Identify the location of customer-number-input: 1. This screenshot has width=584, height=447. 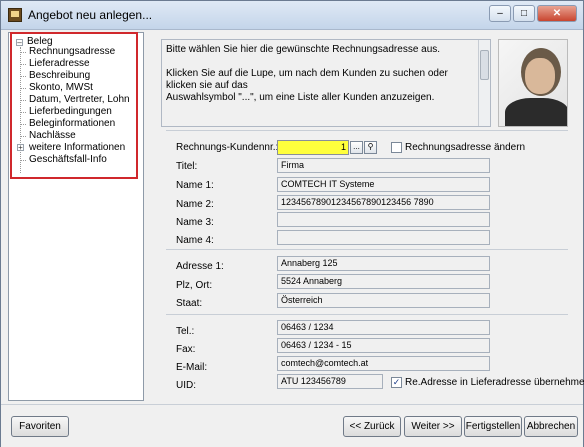
(313, 147).